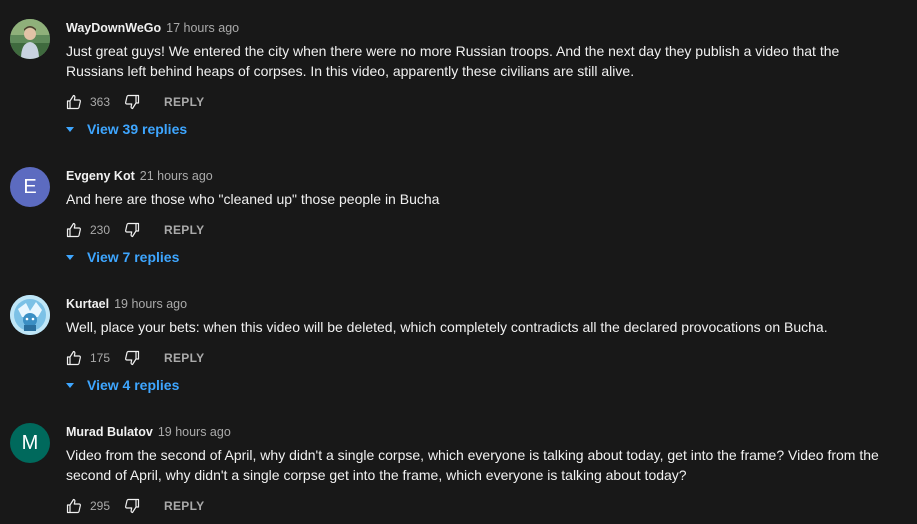 The height and width of the screenshot is (524, 917). I want to click on comment-actions: 363 REPLY, so click(482, 102).